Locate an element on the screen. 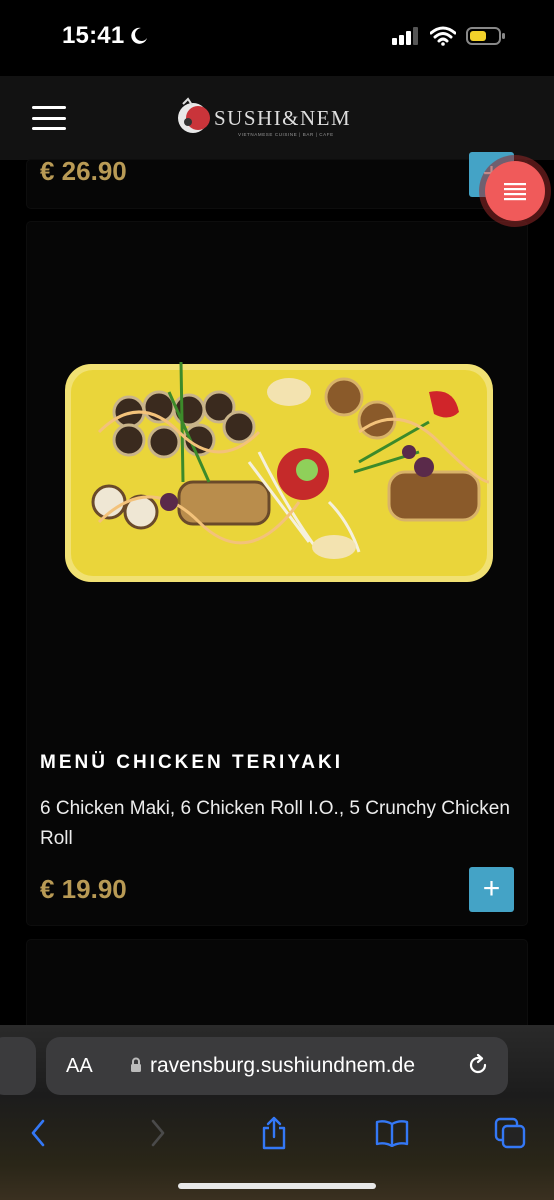 This screenshot has height=1200, width=554. status-time: 15:41 is located at coordinates (105, 36).